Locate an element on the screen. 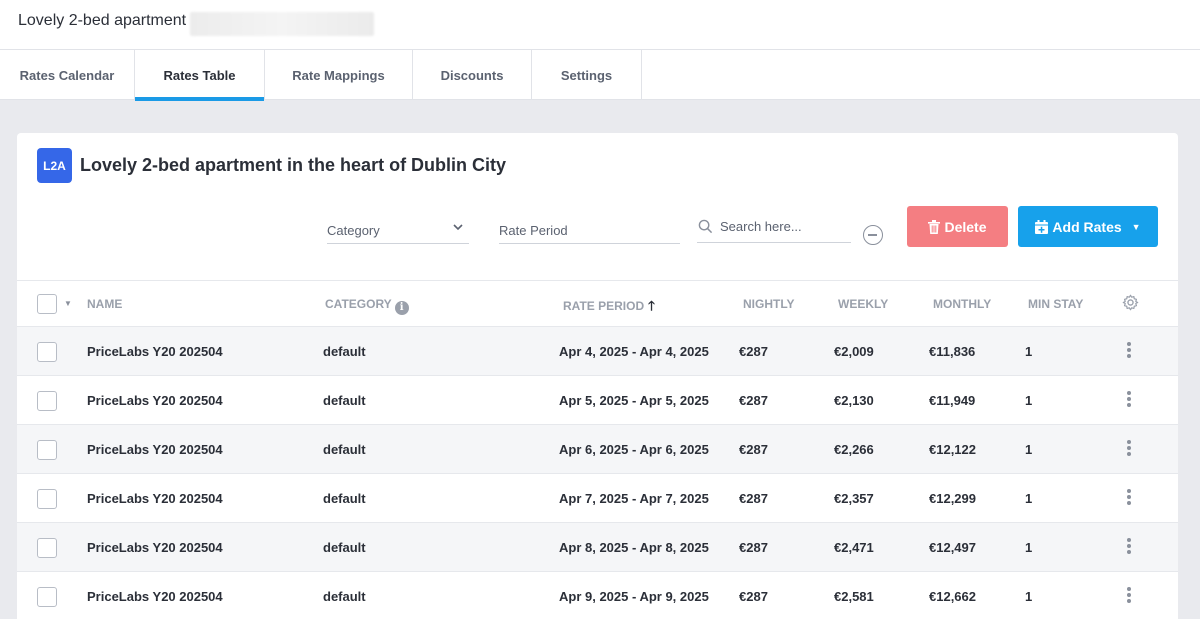  header-name: NAME is located at coordinates (104, 304).